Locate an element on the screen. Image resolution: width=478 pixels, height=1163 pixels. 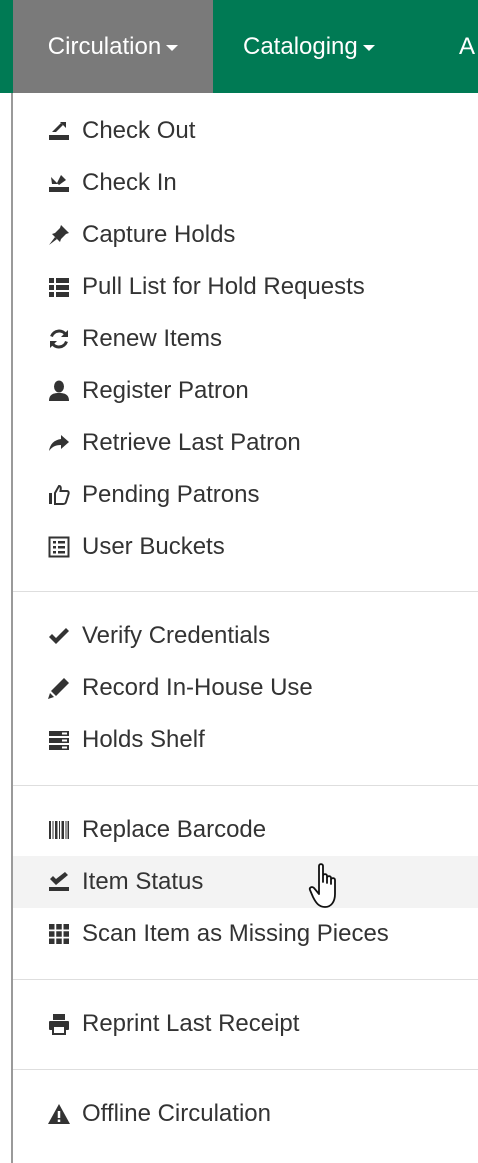
thumbs-up-icon is located at coordinates (59, 495).